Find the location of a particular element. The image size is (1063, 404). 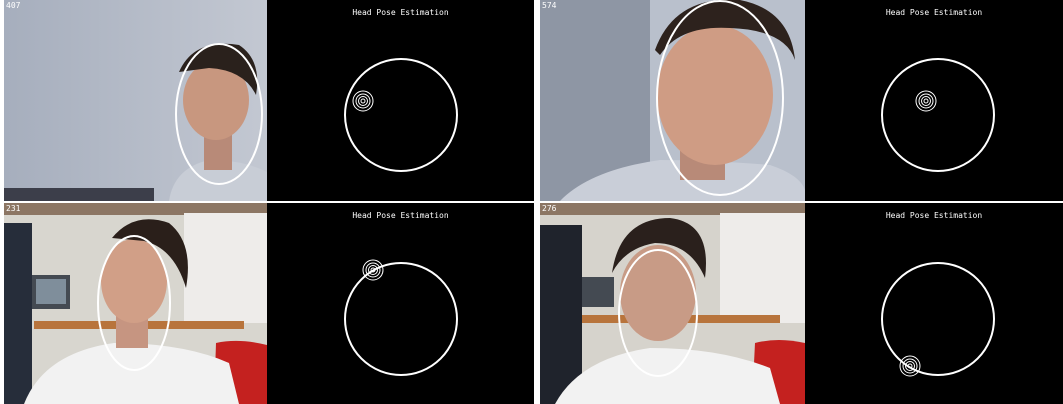

pose-viz-1: Head Pose Estimation is located at coordinates (400, 100).